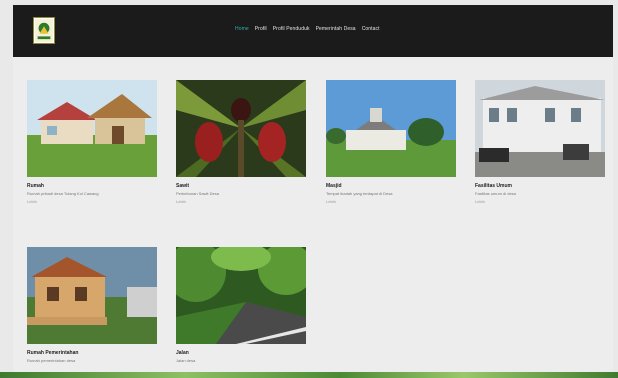 This screenshot has height=378, width=618. Describe the element at coordinates (493, 186) in the screenshot. I see `card-title: Fasilitas Umum` at that location.